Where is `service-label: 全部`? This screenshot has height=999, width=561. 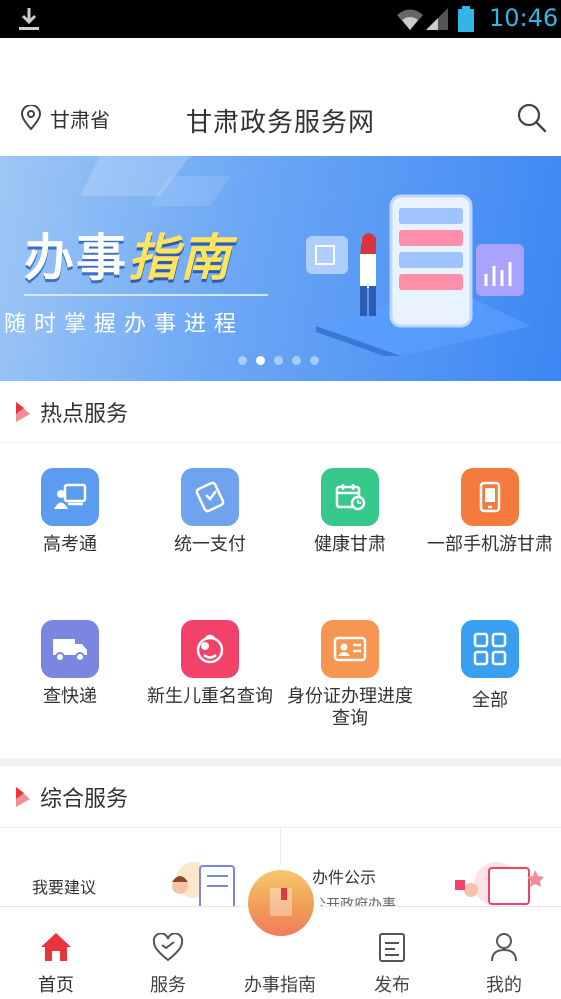 service-label: 全部 is located at coordinates (490, 700).